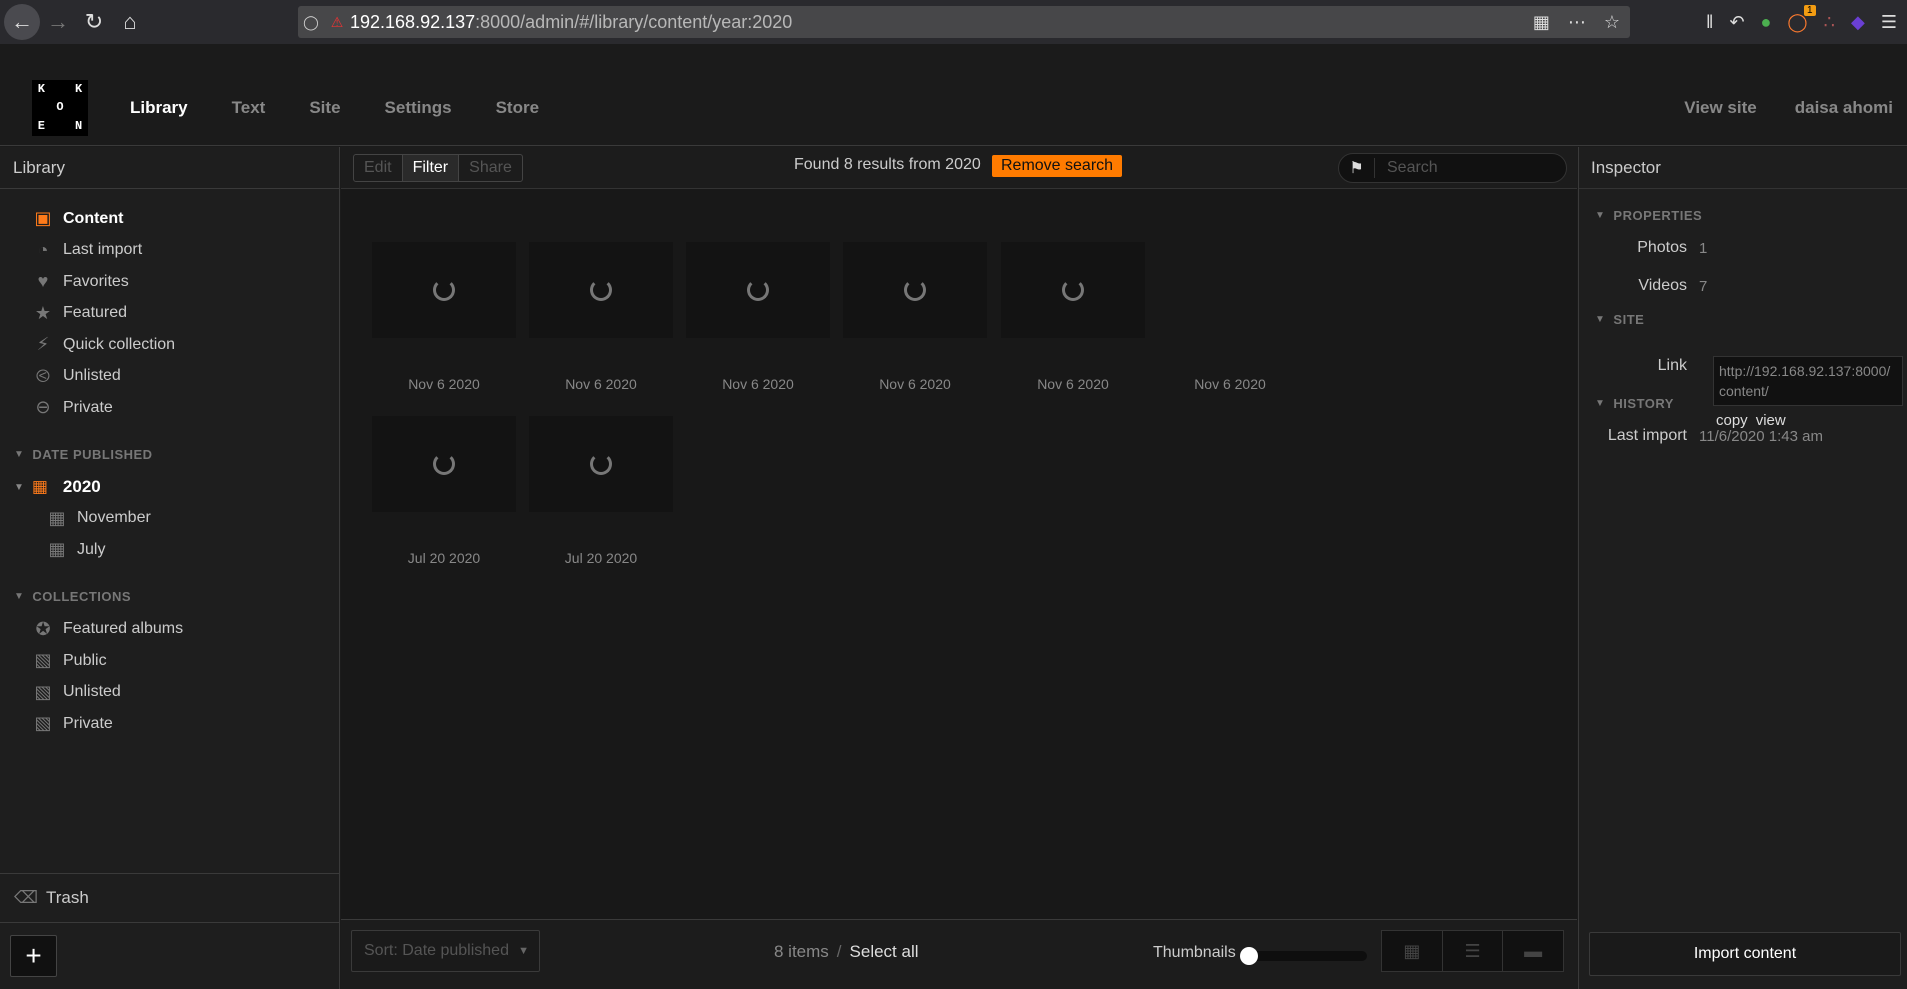 Image resolution: width=1907 pixels, height=989 pixels. Describe the element at coordinates (169, 630) in the screenshot. I see `sidebar-item-featured-albums: ✪ Featured albums` at that location.